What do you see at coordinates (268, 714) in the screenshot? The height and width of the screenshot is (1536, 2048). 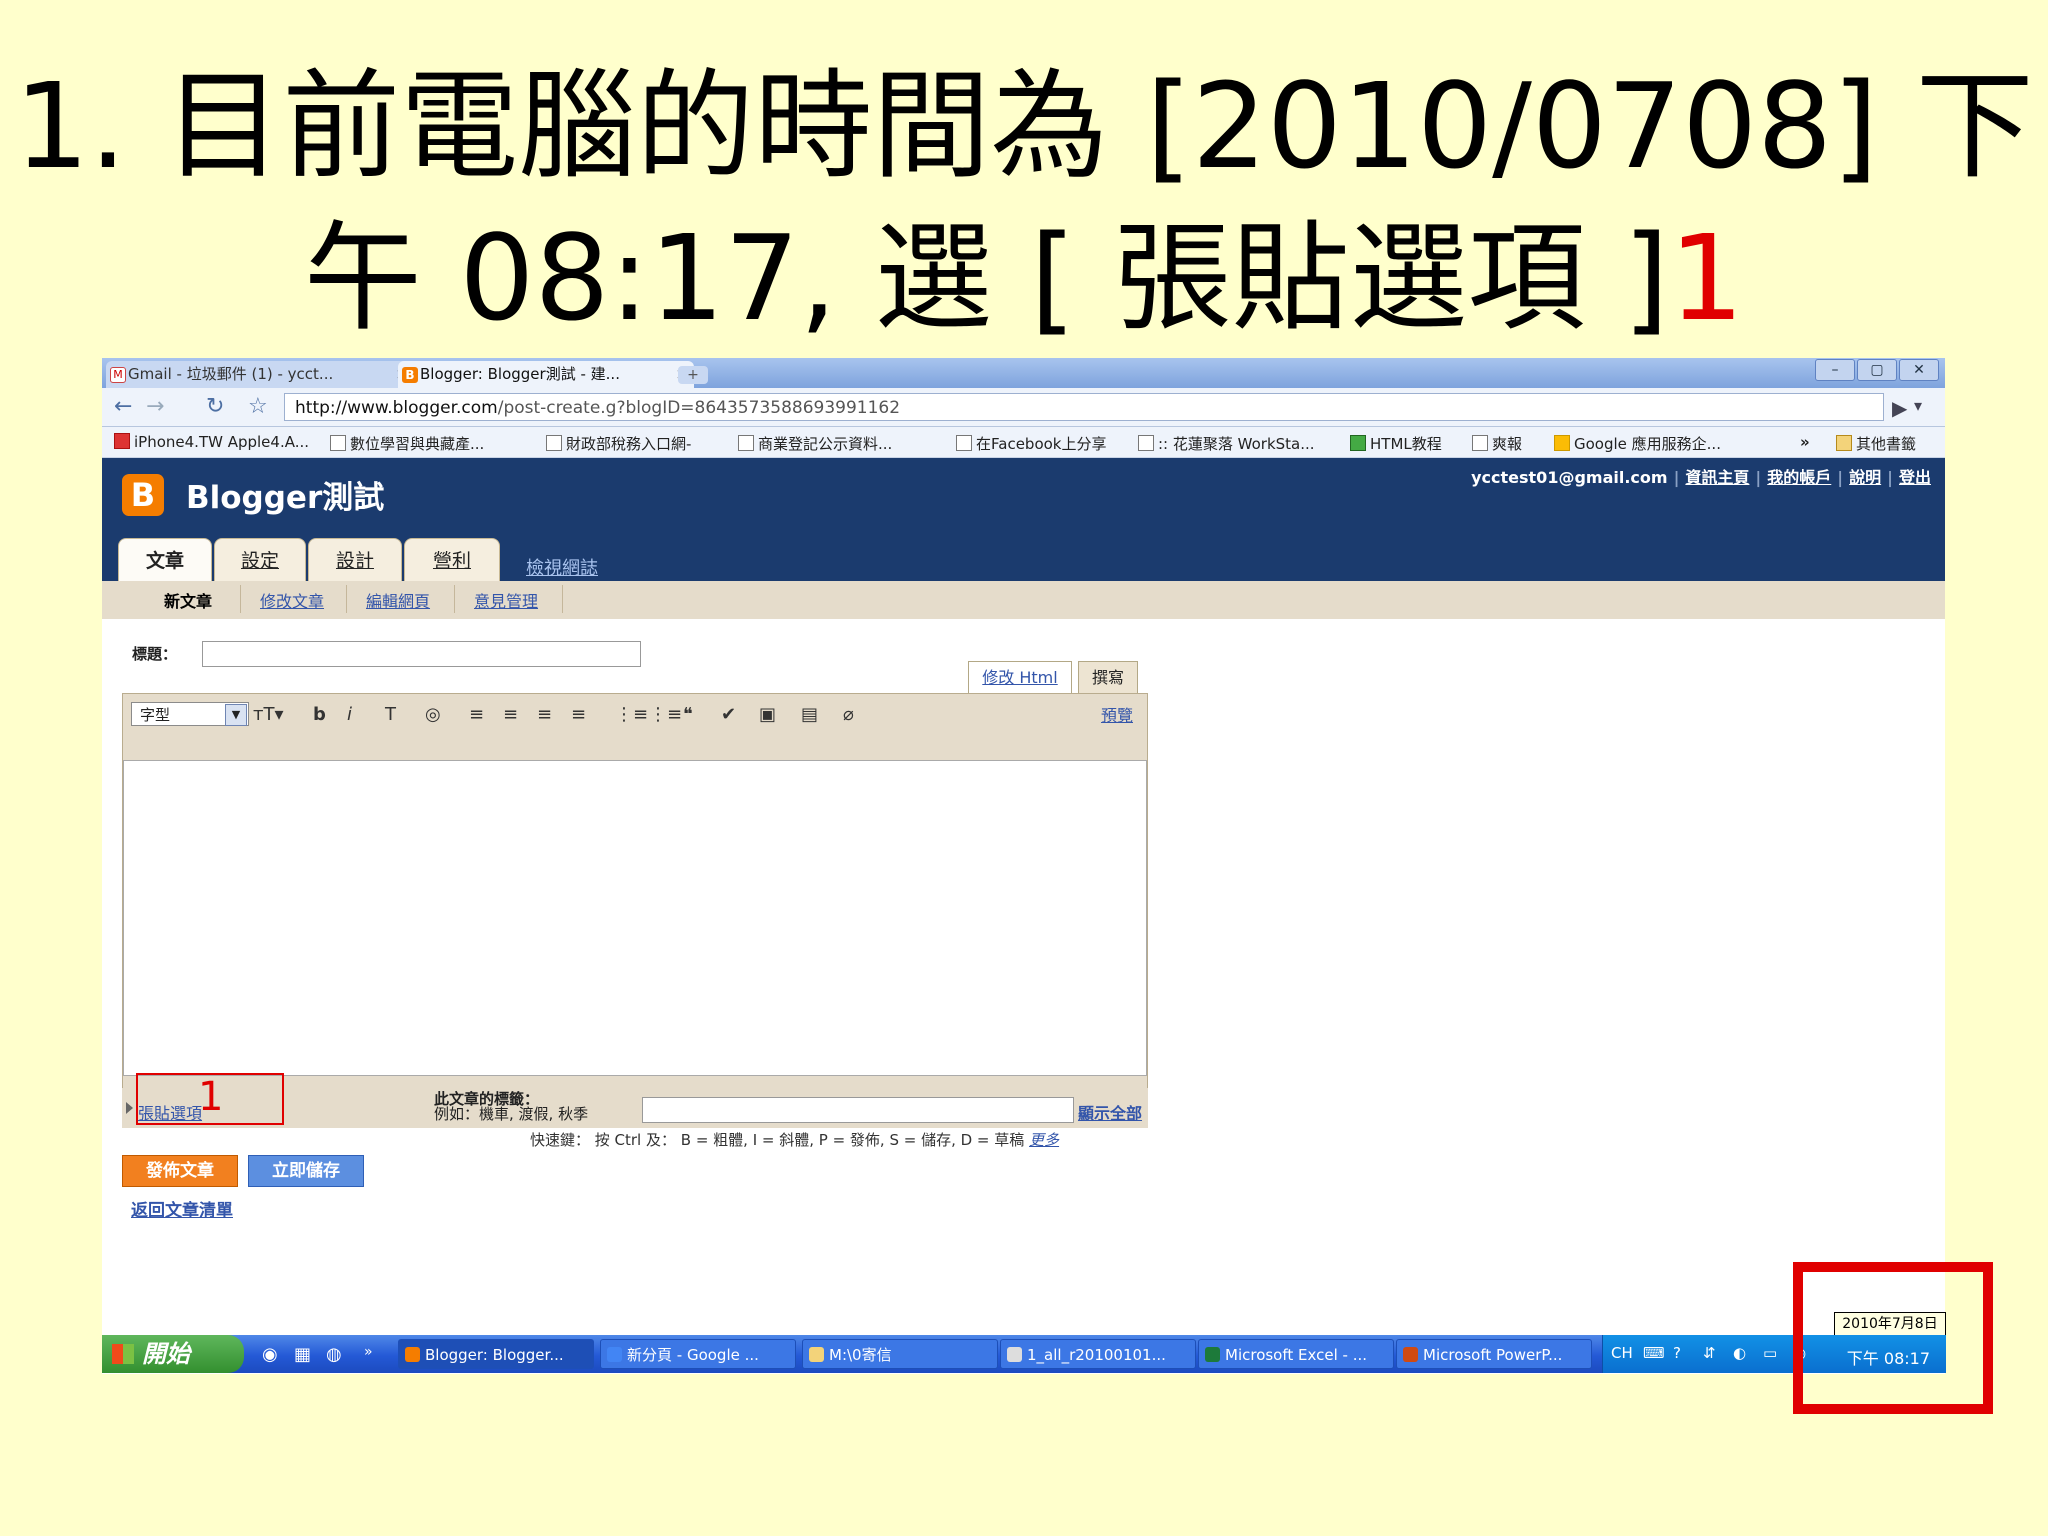 I see `font-size-icon: ᴛT▾` at bounding box center [268, 714].